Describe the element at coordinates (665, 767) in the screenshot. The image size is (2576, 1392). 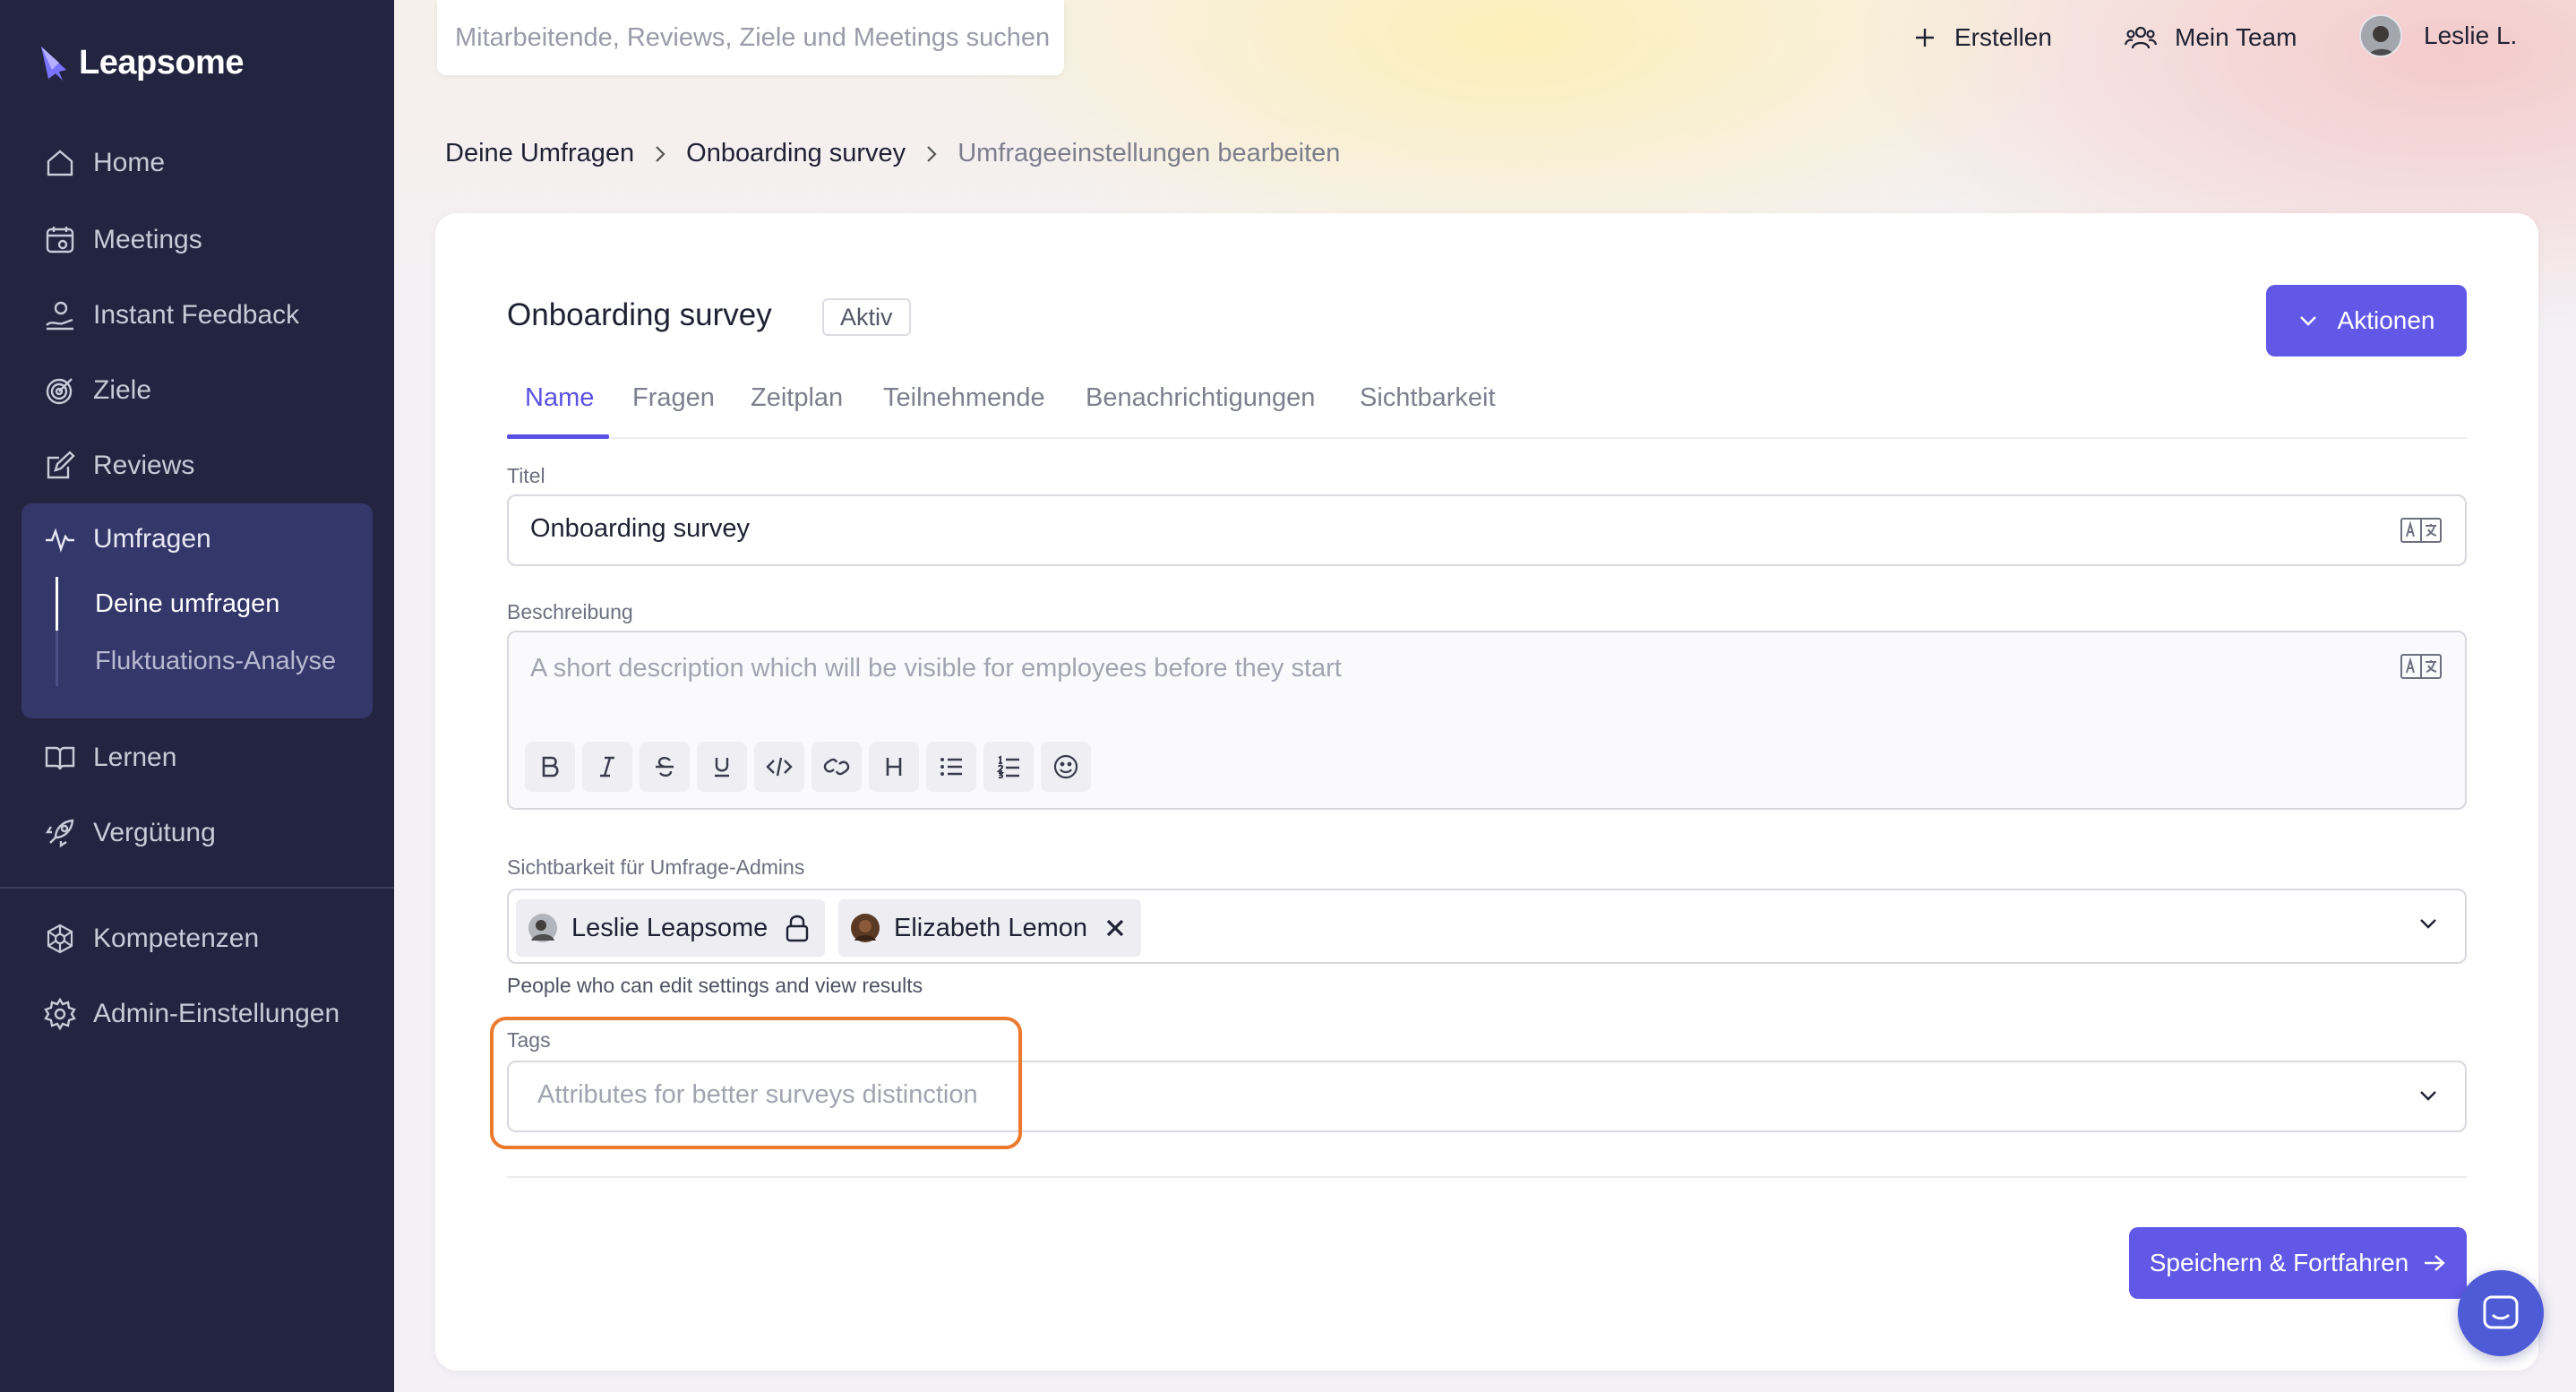
I see `strikethrough-icon` at that location.